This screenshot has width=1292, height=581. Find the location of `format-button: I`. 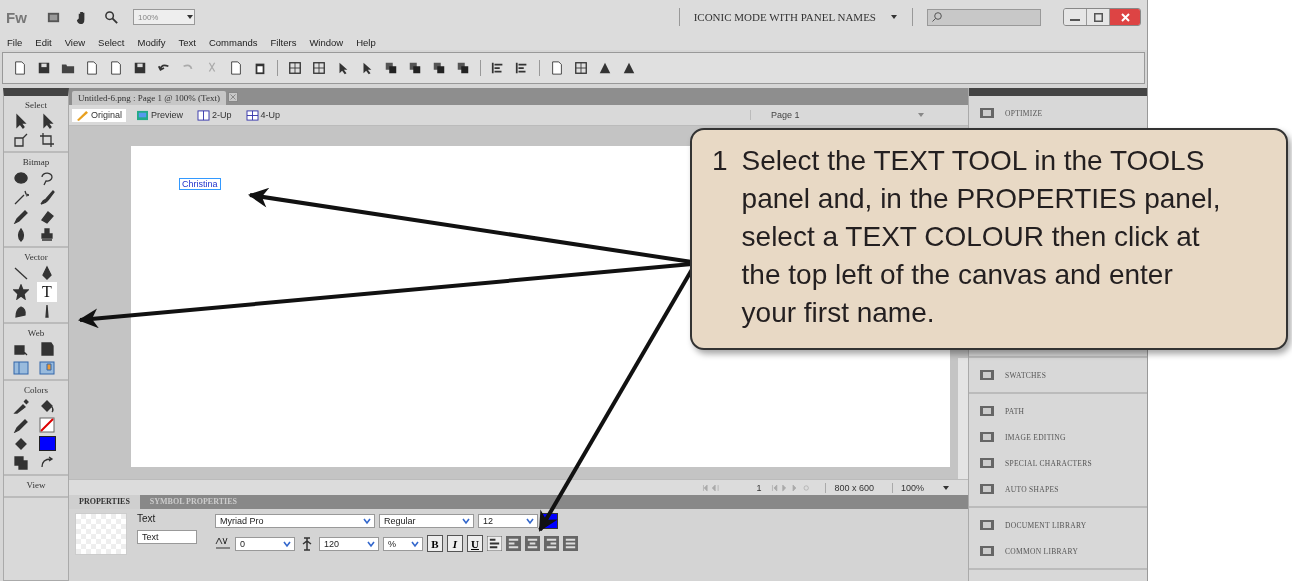

format-button: I is located at coordinates (455, 543).